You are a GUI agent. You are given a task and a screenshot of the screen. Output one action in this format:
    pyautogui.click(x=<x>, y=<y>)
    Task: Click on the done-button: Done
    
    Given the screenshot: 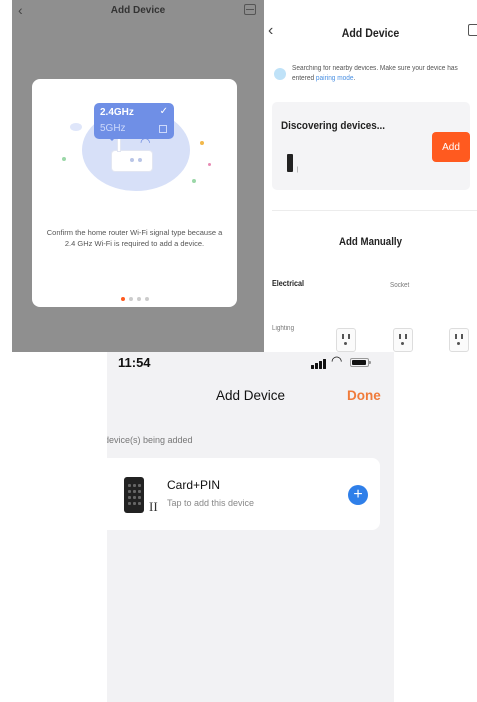 What is the action you would take?
    pyautogui.click(x=364, y=395)
    